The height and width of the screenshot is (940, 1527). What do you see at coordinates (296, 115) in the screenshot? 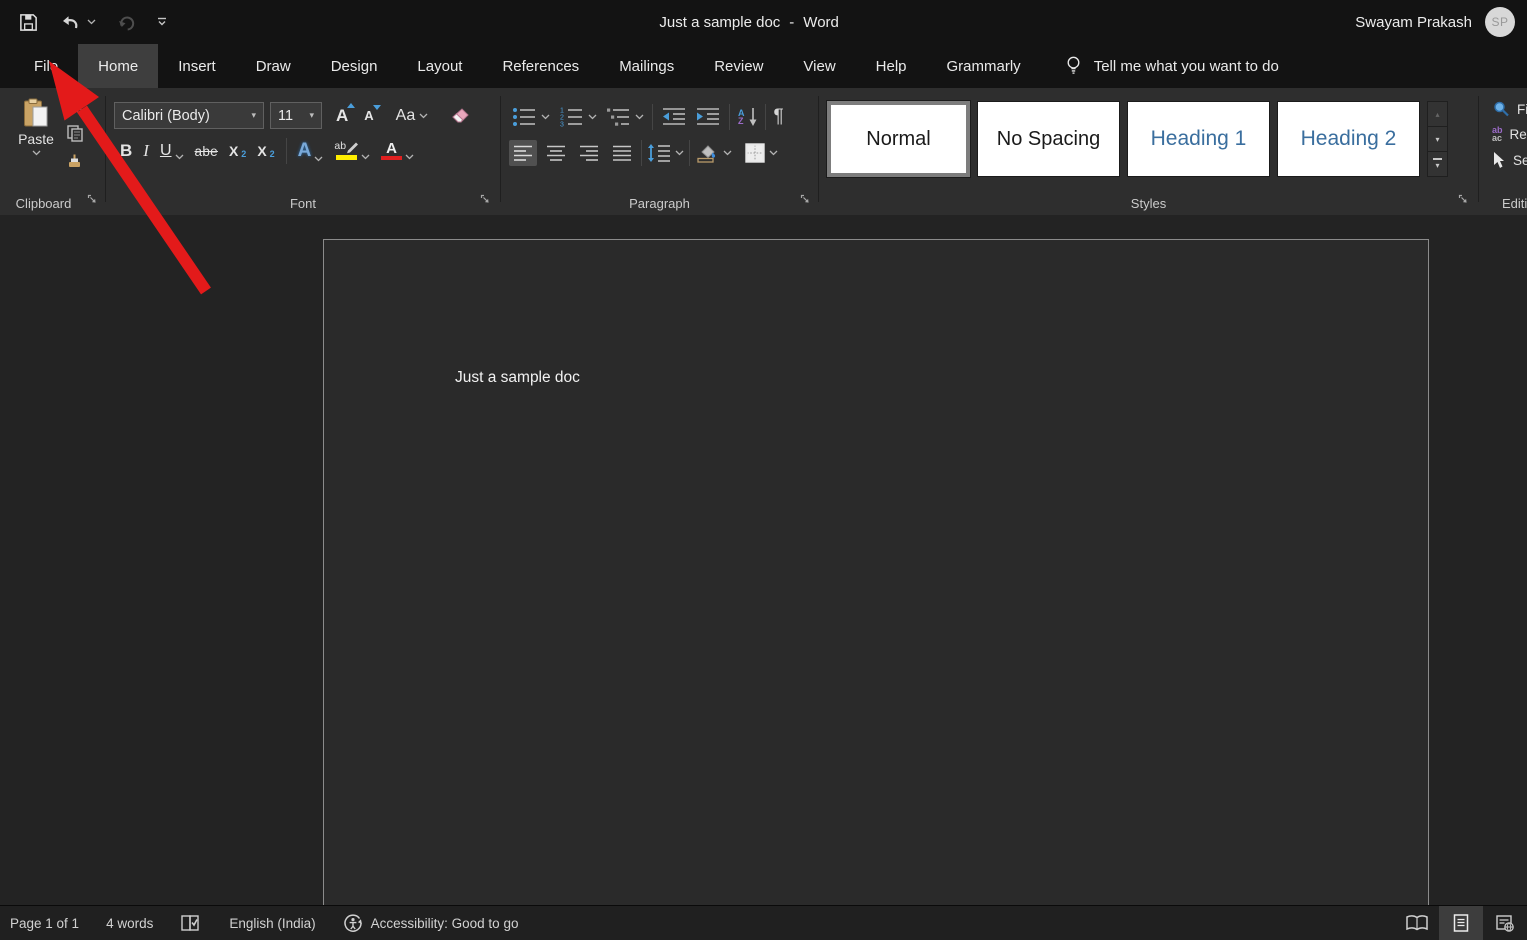
I see `font-size-combobox: 11 ▾` at bounding box center [296, 115].